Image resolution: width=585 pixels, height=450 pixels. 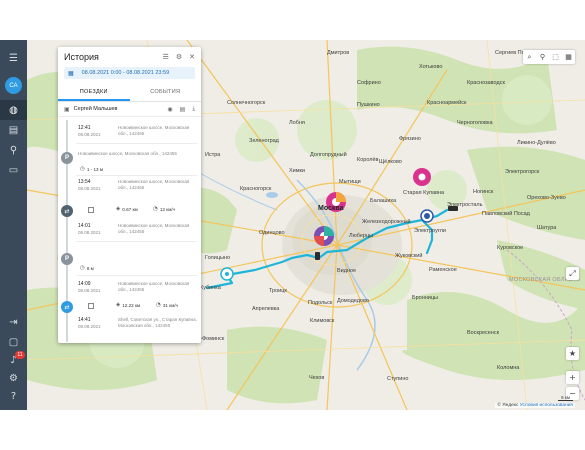 What do you see at coordinates (331, 208) in the screenshot?
I see `map-label-moscow: Москва` at bounding box center [331, 208].